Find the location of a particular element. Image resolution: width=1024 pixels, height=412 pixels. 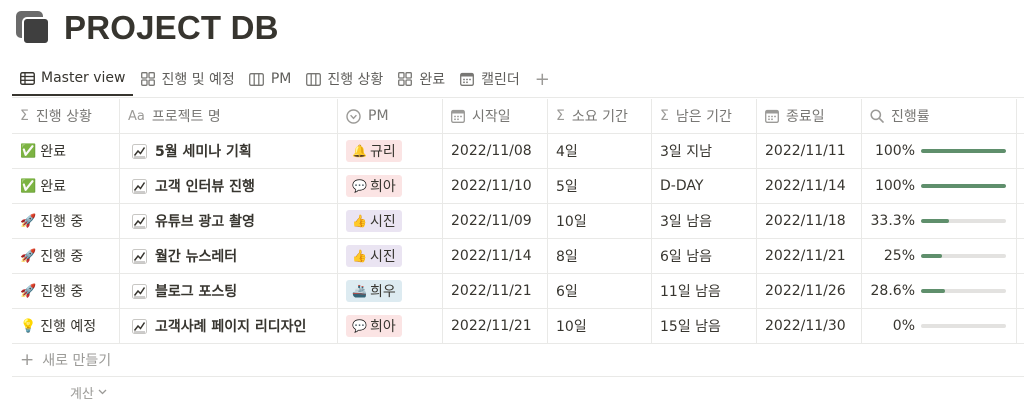

project-name-cell: 고객사례 페이지 리디자인 is located at coordinates (229, 326).